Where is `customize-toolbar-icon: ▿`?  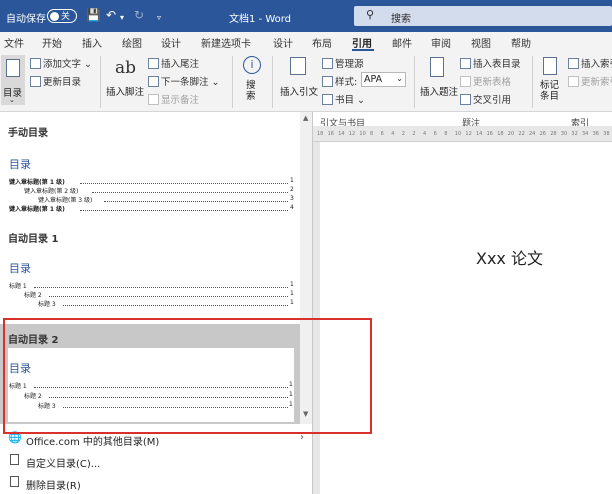
customize-toolbar-icon: ▿ is located at coordinates (159, 18).